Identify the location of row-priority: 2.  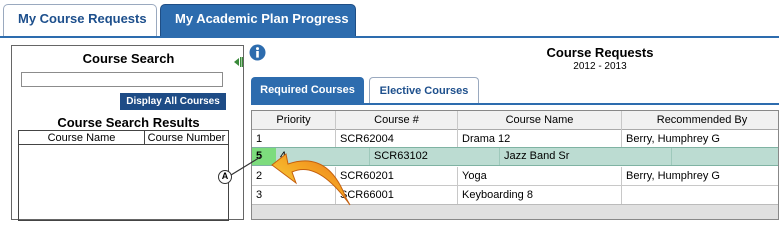
(294, 176).